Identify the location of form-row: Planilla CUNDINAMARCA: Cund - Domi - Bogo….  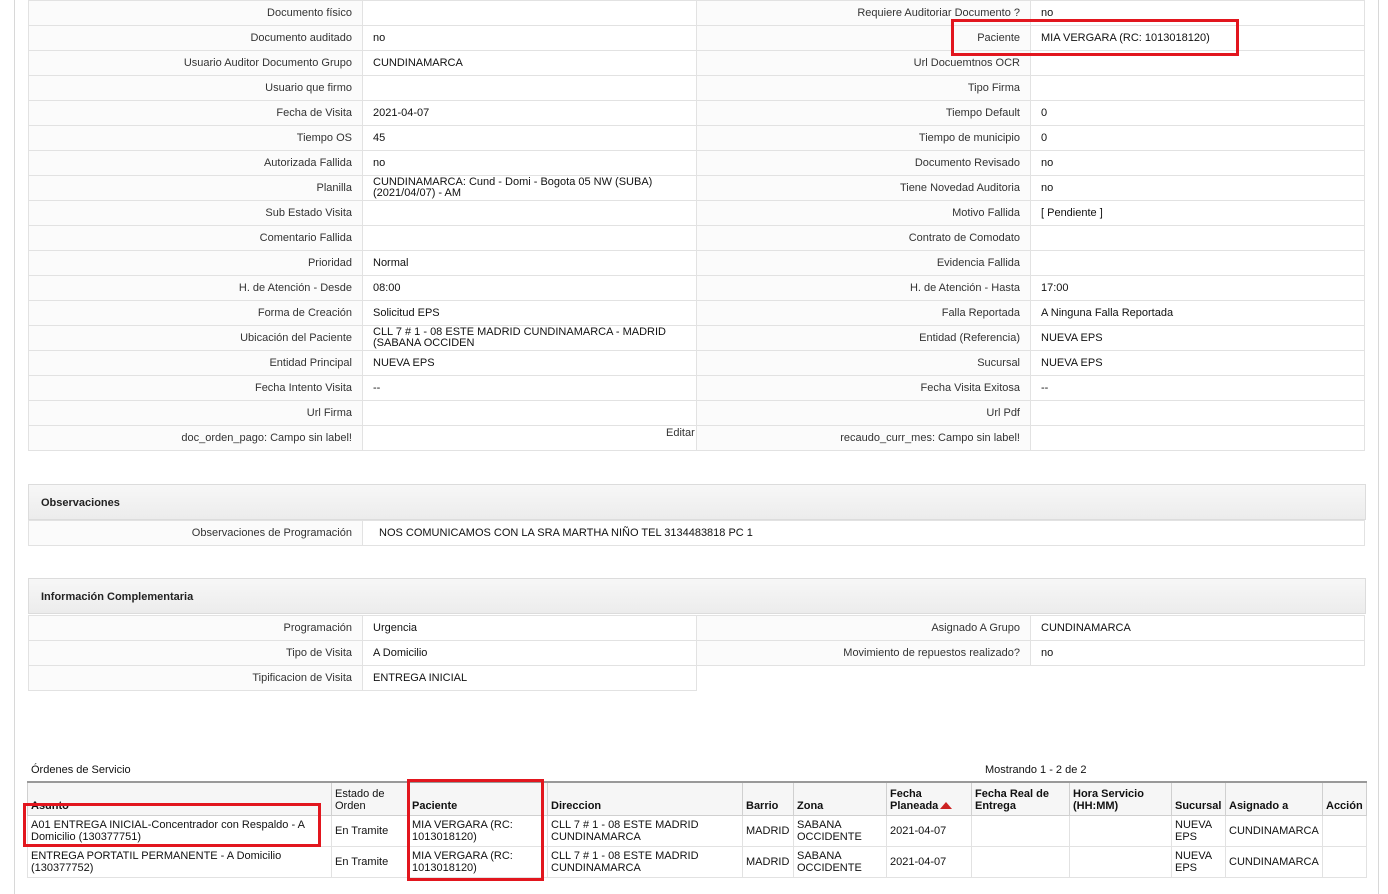
(696, 188).